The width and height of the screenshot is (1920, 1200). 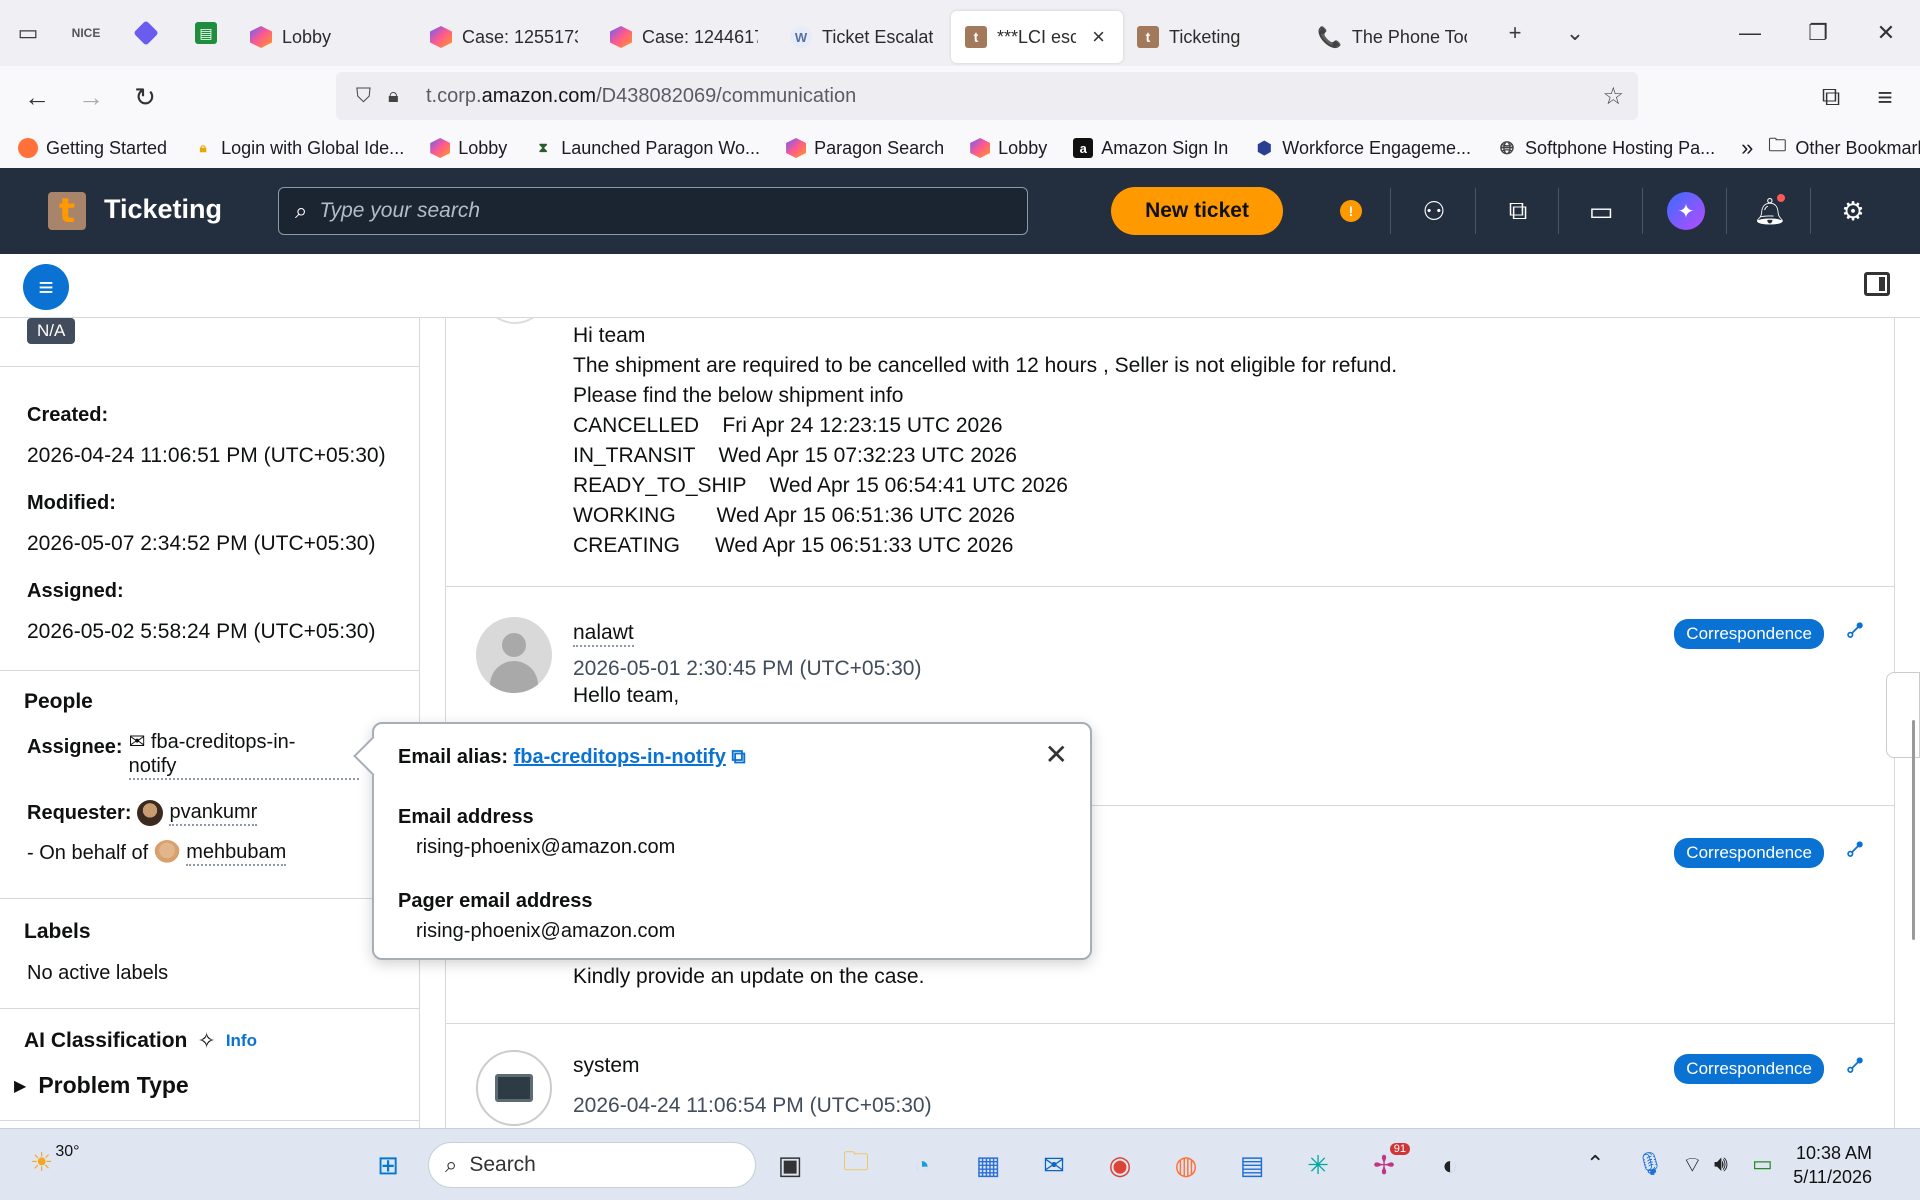 What do you see at coordinates (1351, 211) in the screenshot?
I see `alert-circle-icon: !` at bounding box center [1351, 211].